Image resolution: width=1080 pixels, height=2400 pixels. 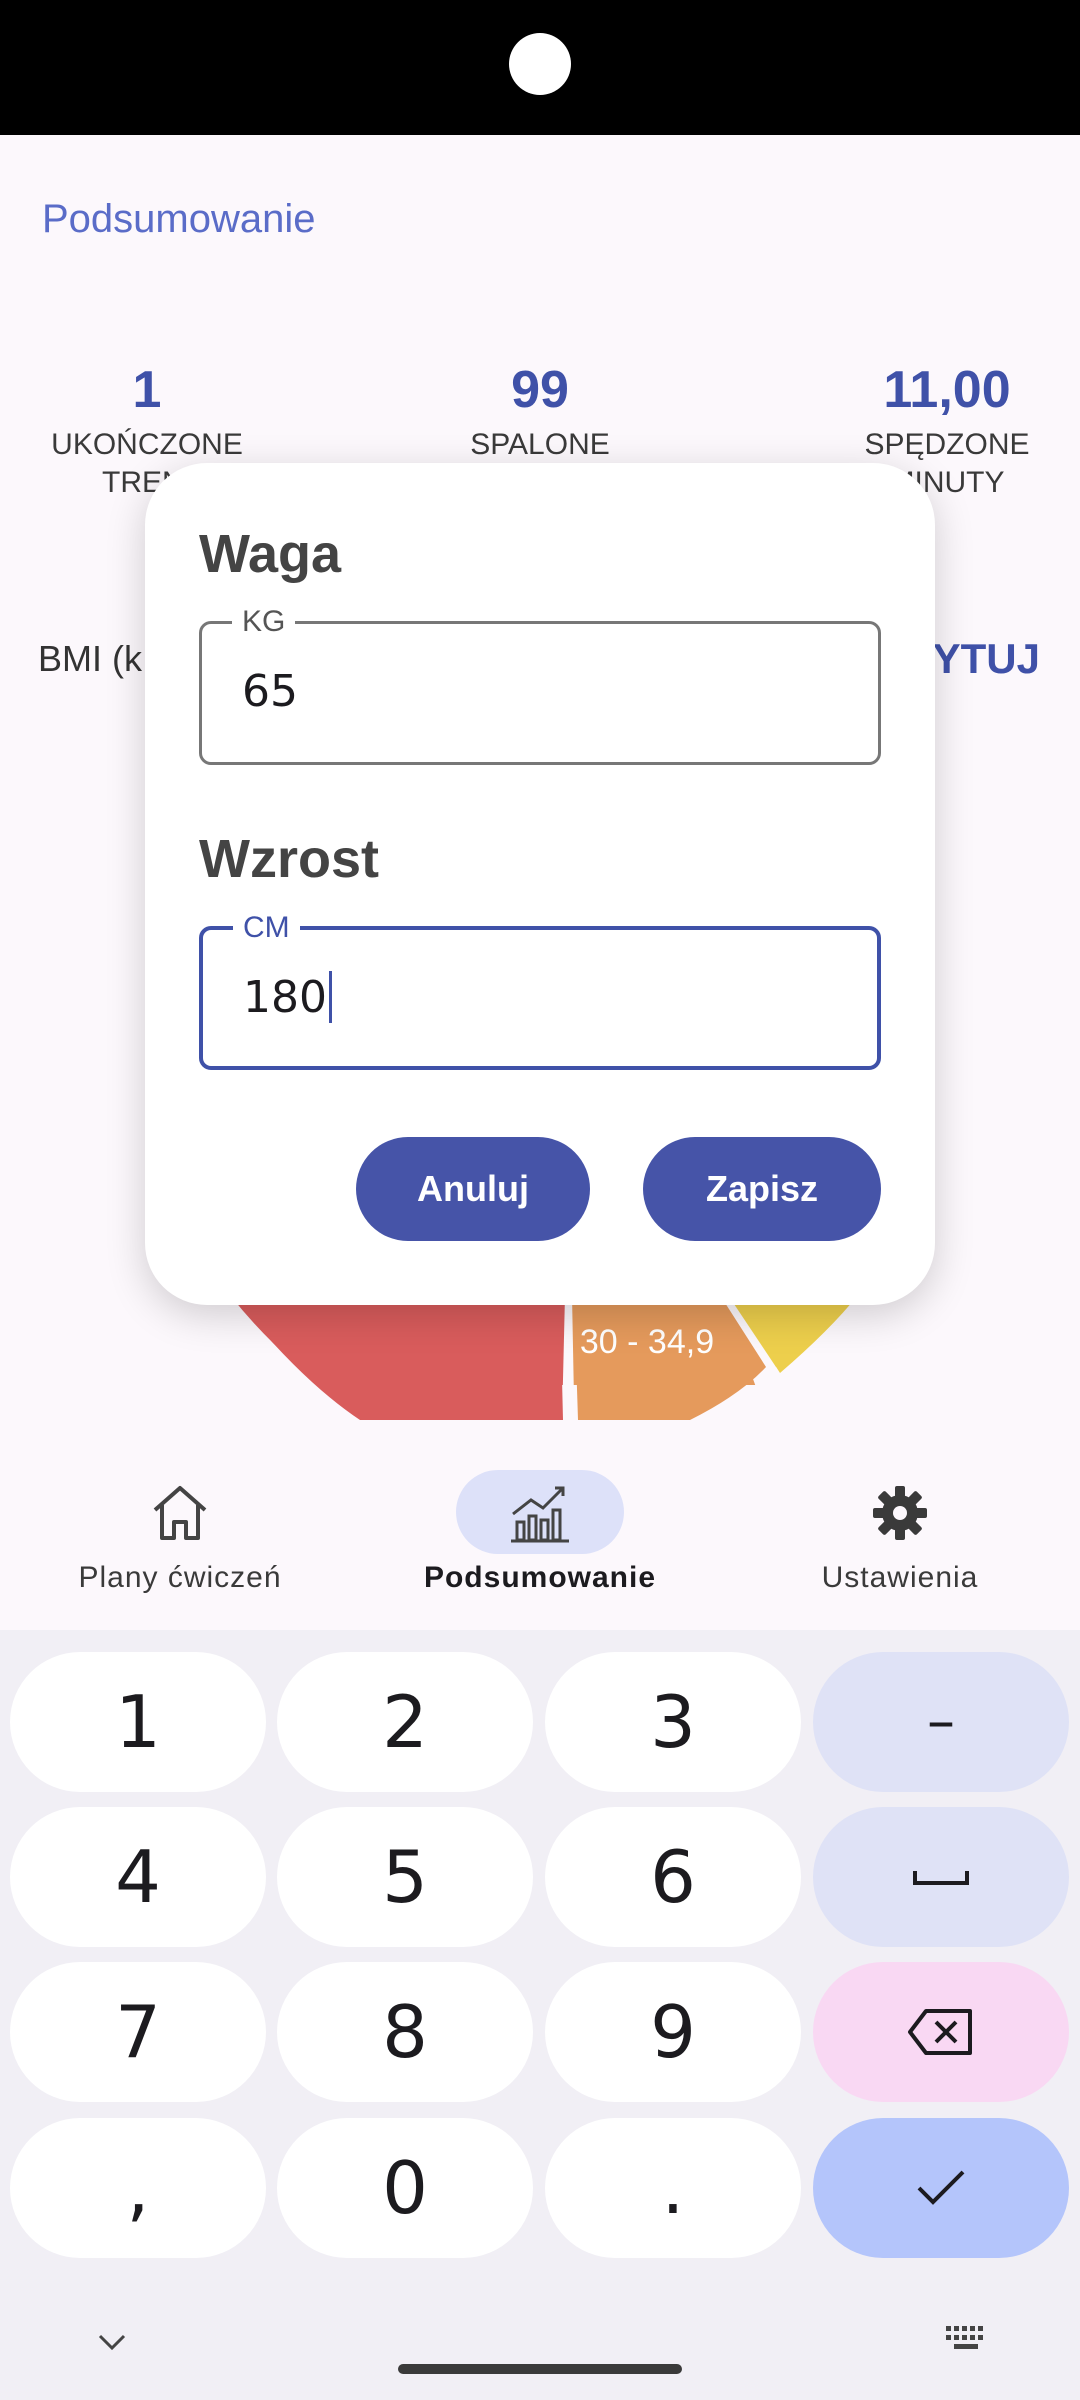 I want to click on chevron-down-icon, so click(x=112, y=2342).